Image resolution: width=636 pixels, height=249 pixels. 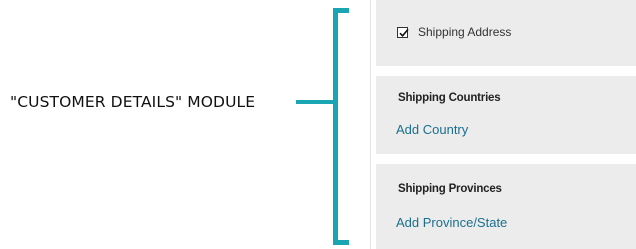 What do you see at coordinates (465, 32) in the screenshot?
I see `shipping-address-label: Shipping Address` at bounding box center [465, 32].